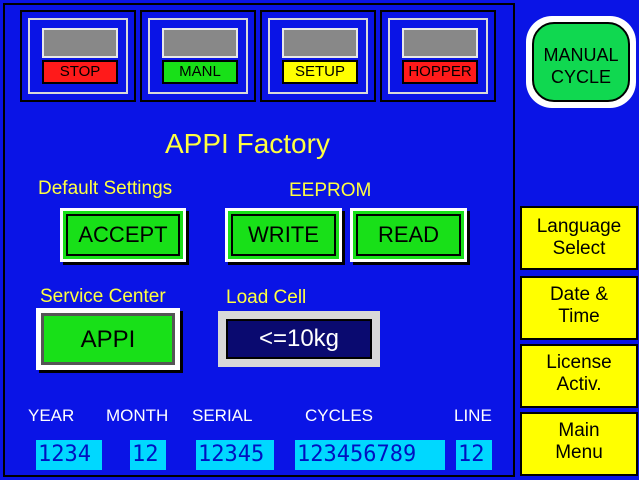 The height and width of the screenshot is (480, 639). I want to click on read-button-label: READ, so click(408, 234).